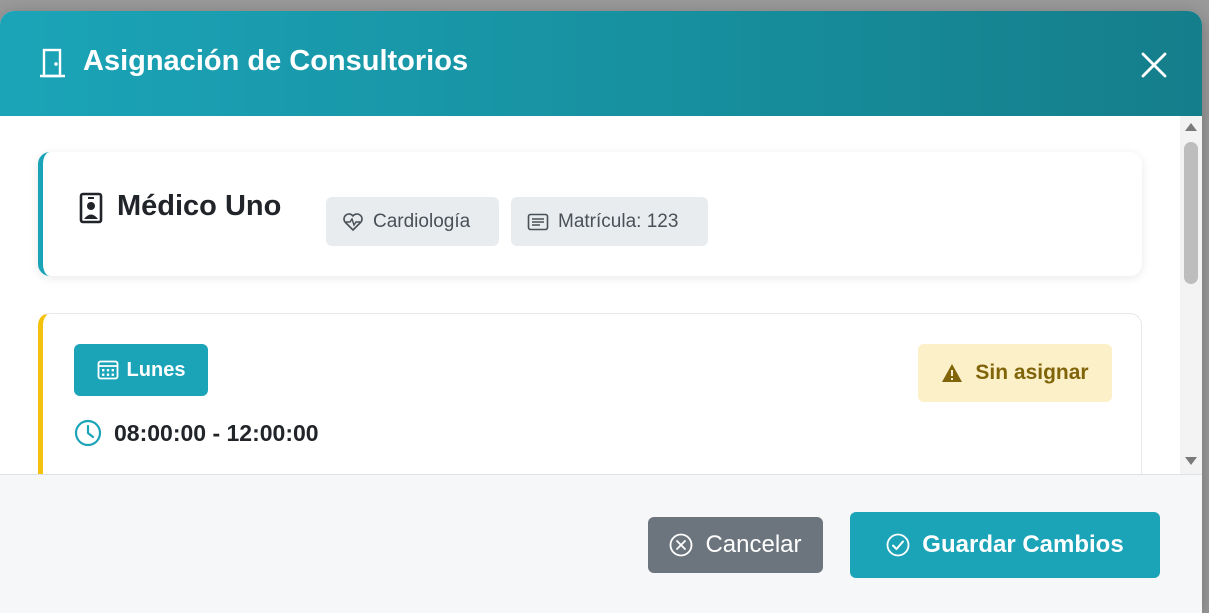 This screenshot has height=613, width=1209. What do you see at coordinates (1191, 295) in the screenshot?
I see `vertical-scrollbar` at bounding box center [1191, 295].